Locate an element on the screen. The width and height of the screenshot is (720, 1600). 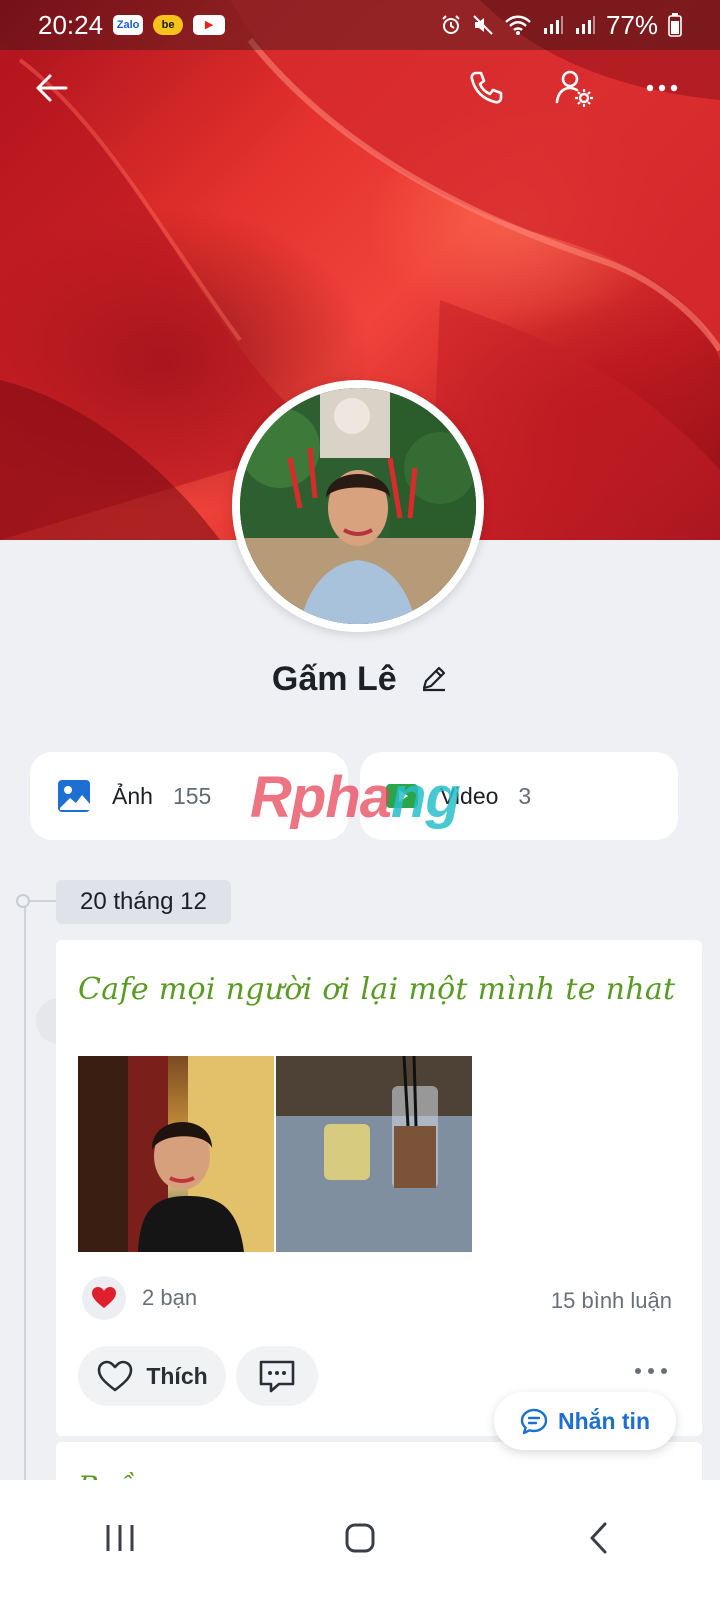
profile-avatar is located at coordinates (358, 506).